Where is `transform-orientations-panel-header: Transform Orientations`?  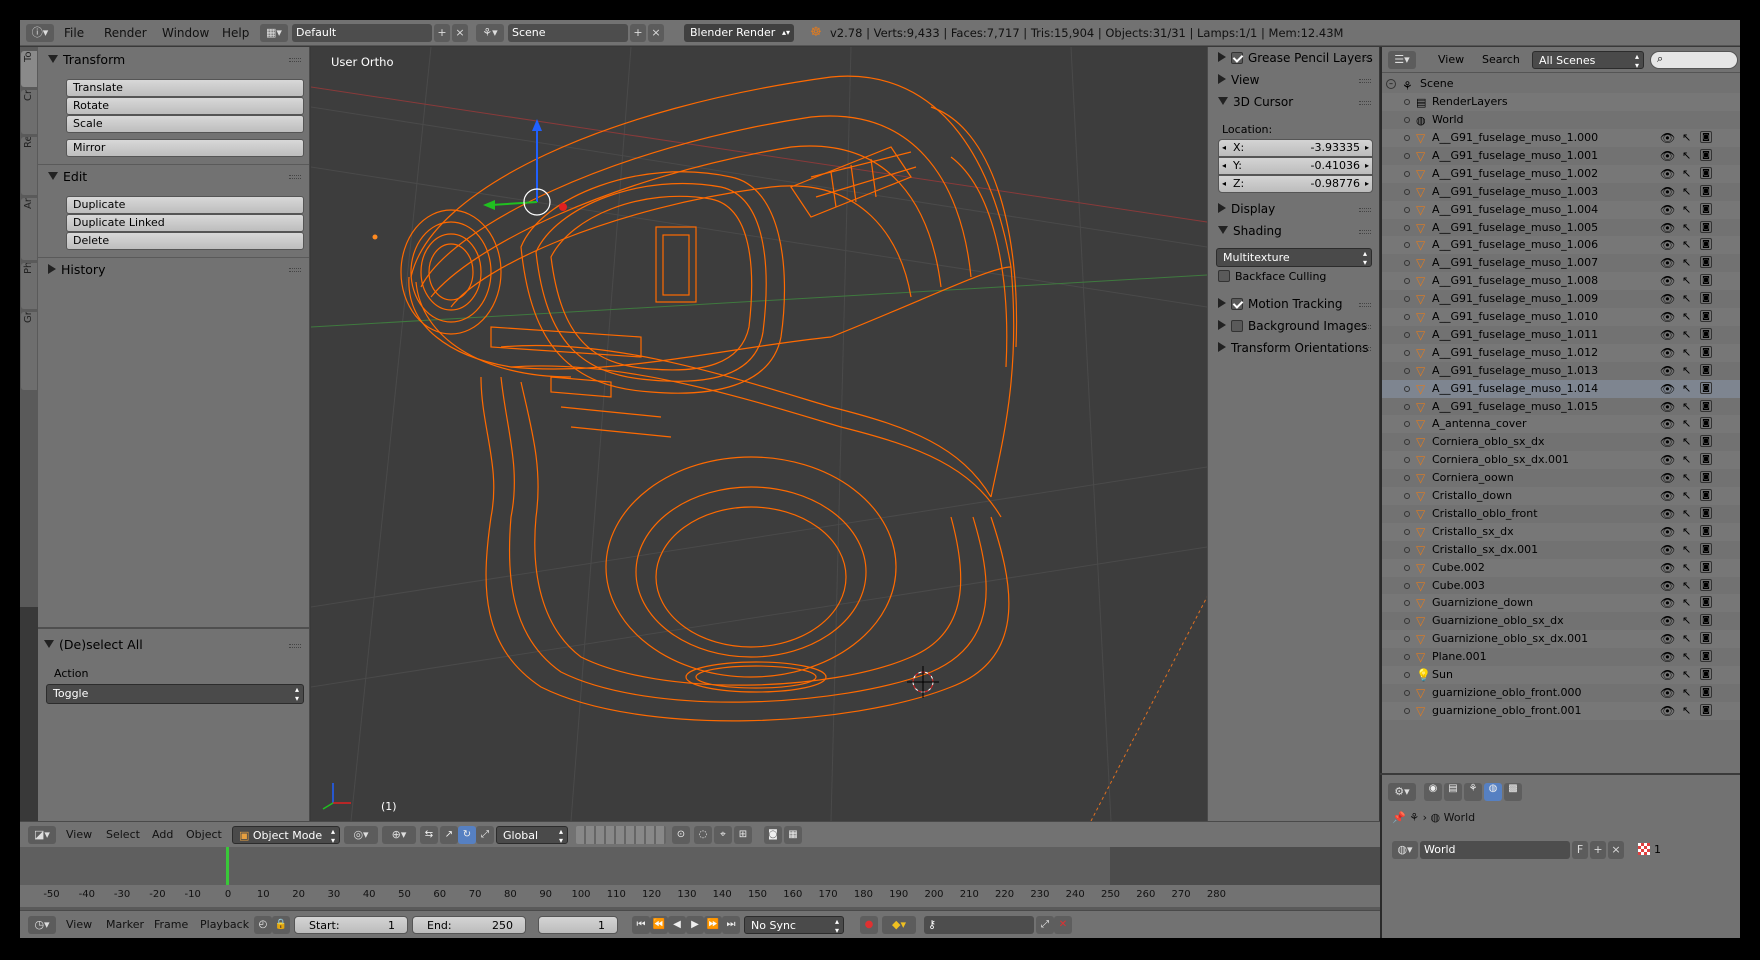 transform-orientations-panel-header: Transform Orientations is located at coordinates (1293, 348).